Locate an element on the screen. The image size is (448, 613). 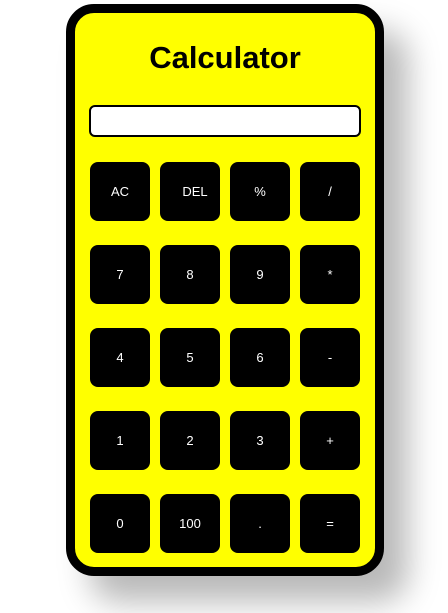
percent-button: % is located at coordinates (260, 191).